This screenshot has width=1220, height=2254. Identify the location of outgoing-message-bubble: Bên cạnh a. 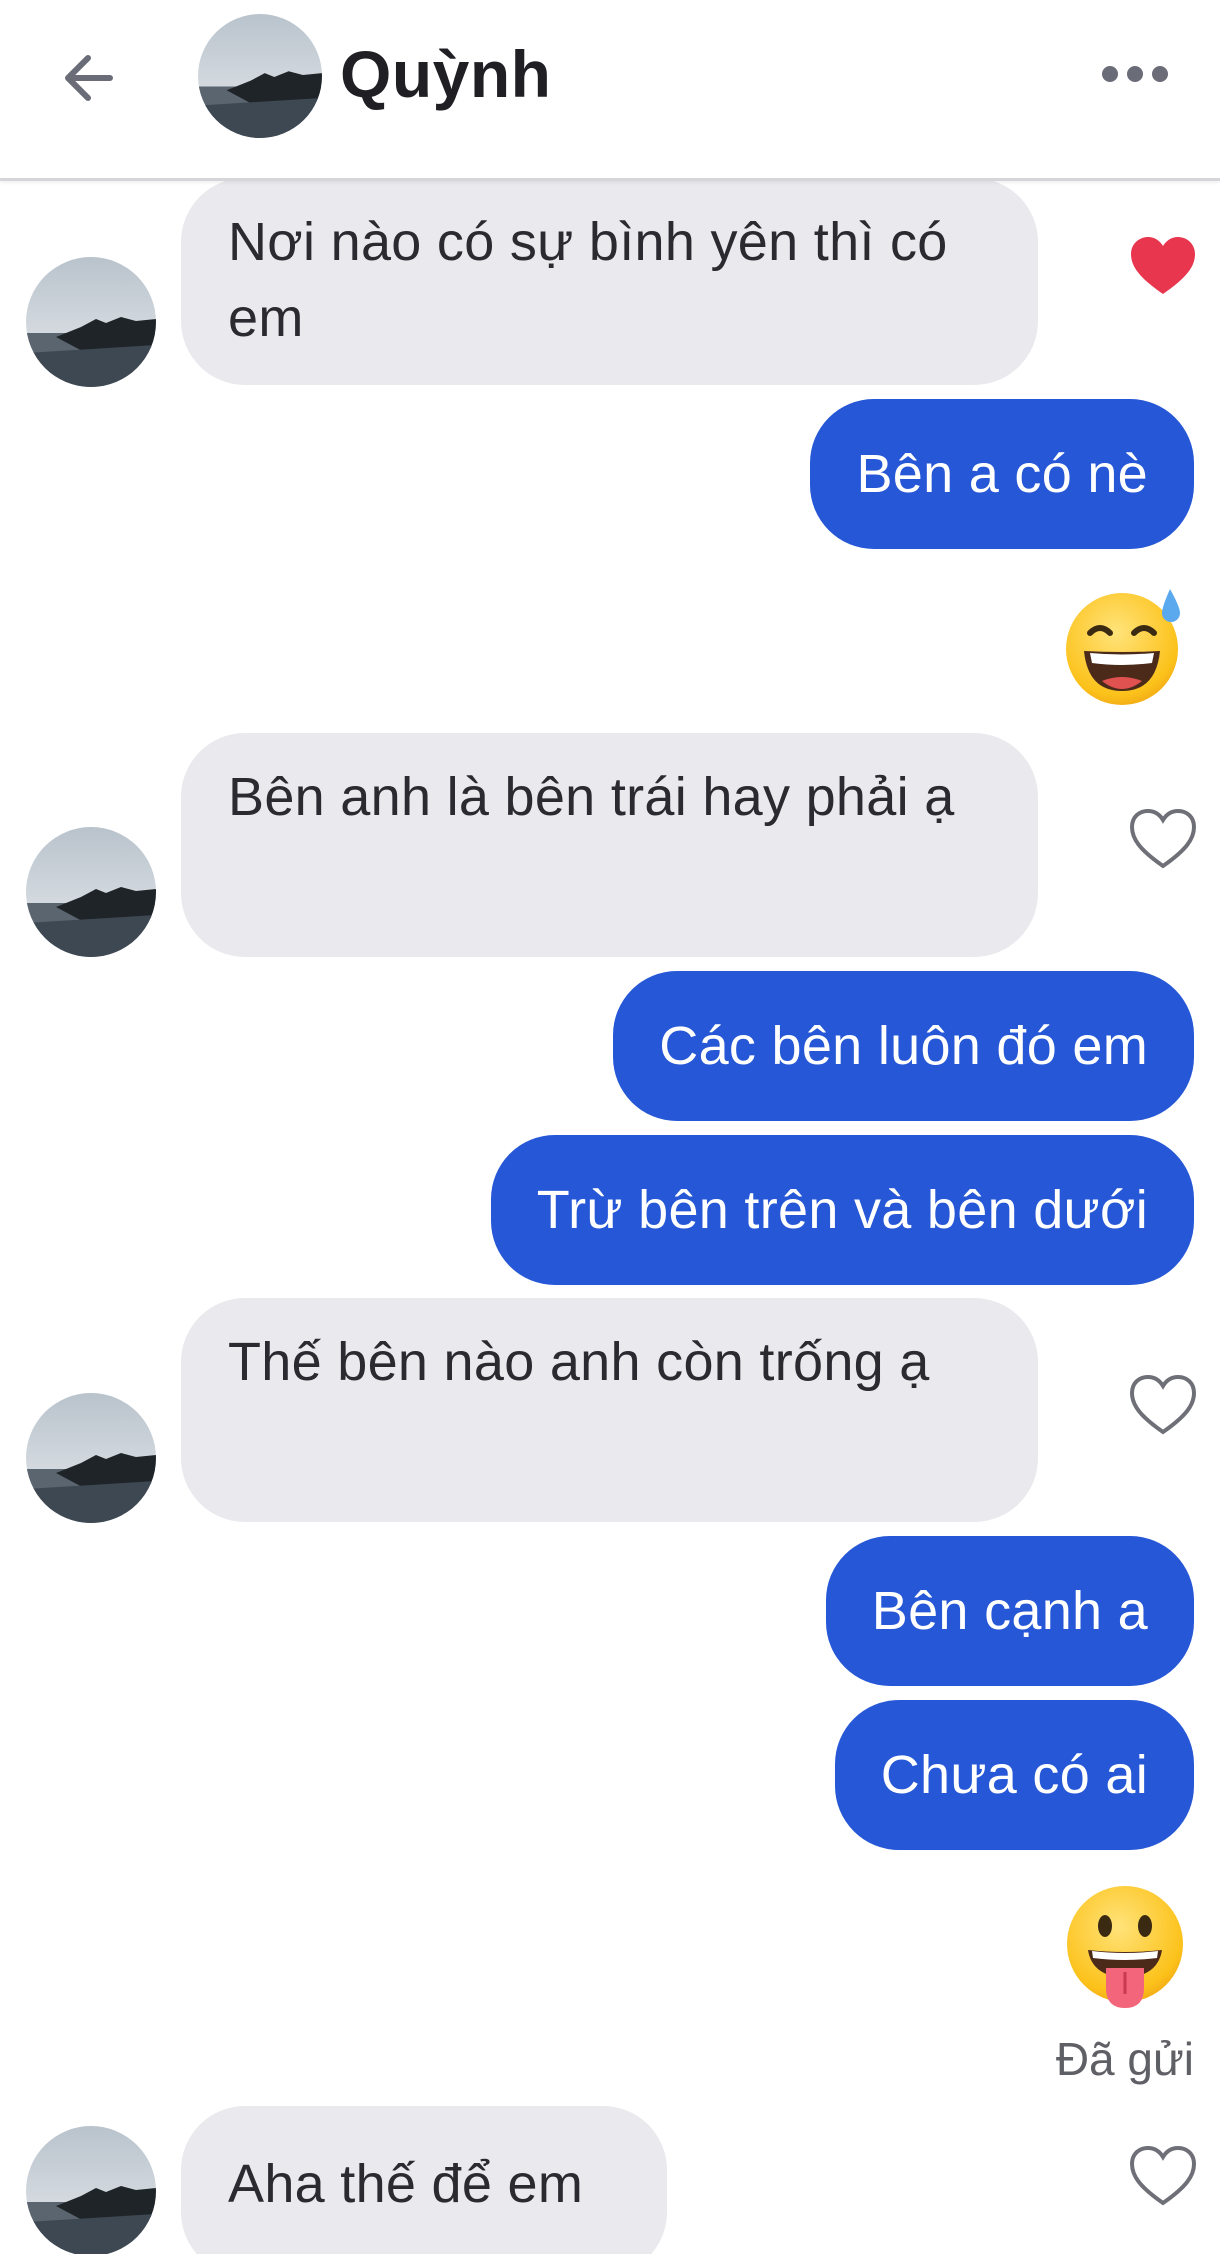
(1009, 1611).